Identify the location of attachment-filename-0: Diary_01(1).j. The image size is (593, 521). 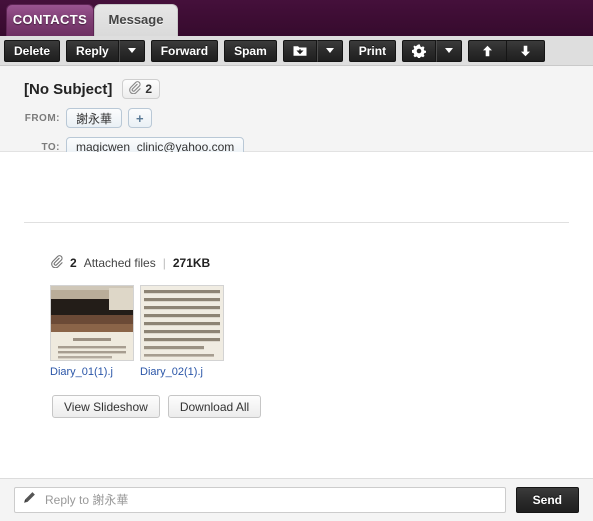
(92, 372).